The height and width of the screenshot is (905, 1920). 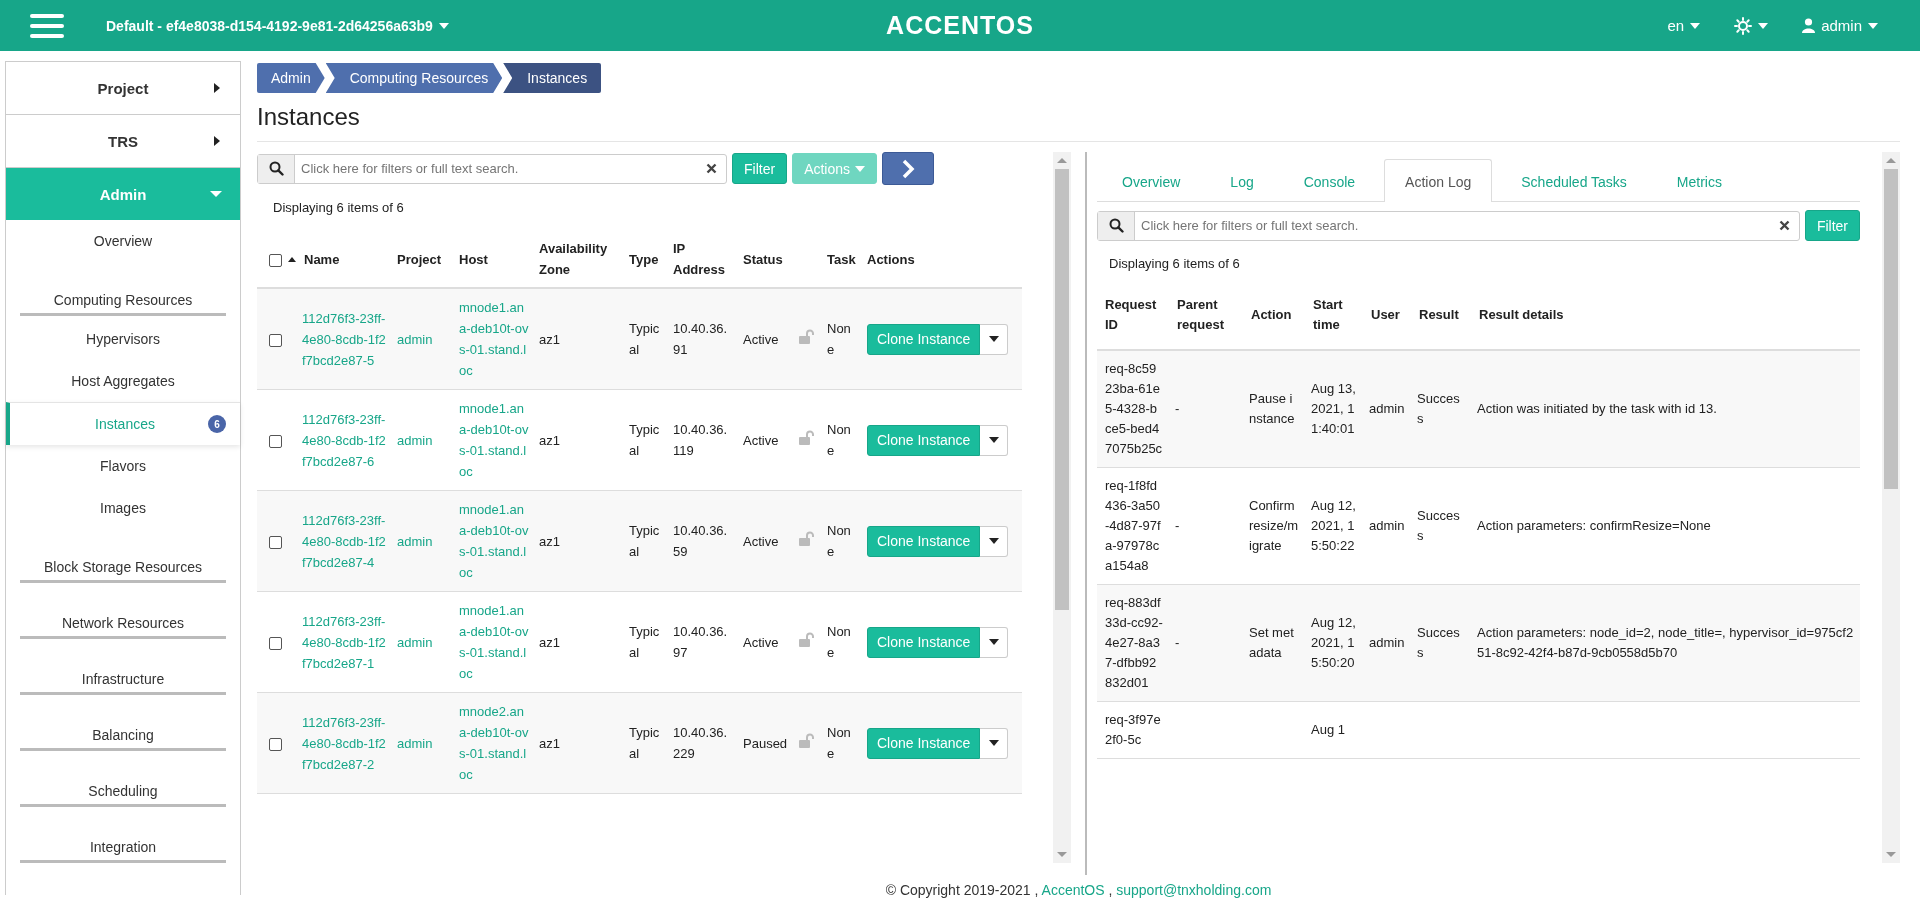 I want to click on start-time-text: Aug 13, 2021, 11:40:01, so click(x=1334, y=409).